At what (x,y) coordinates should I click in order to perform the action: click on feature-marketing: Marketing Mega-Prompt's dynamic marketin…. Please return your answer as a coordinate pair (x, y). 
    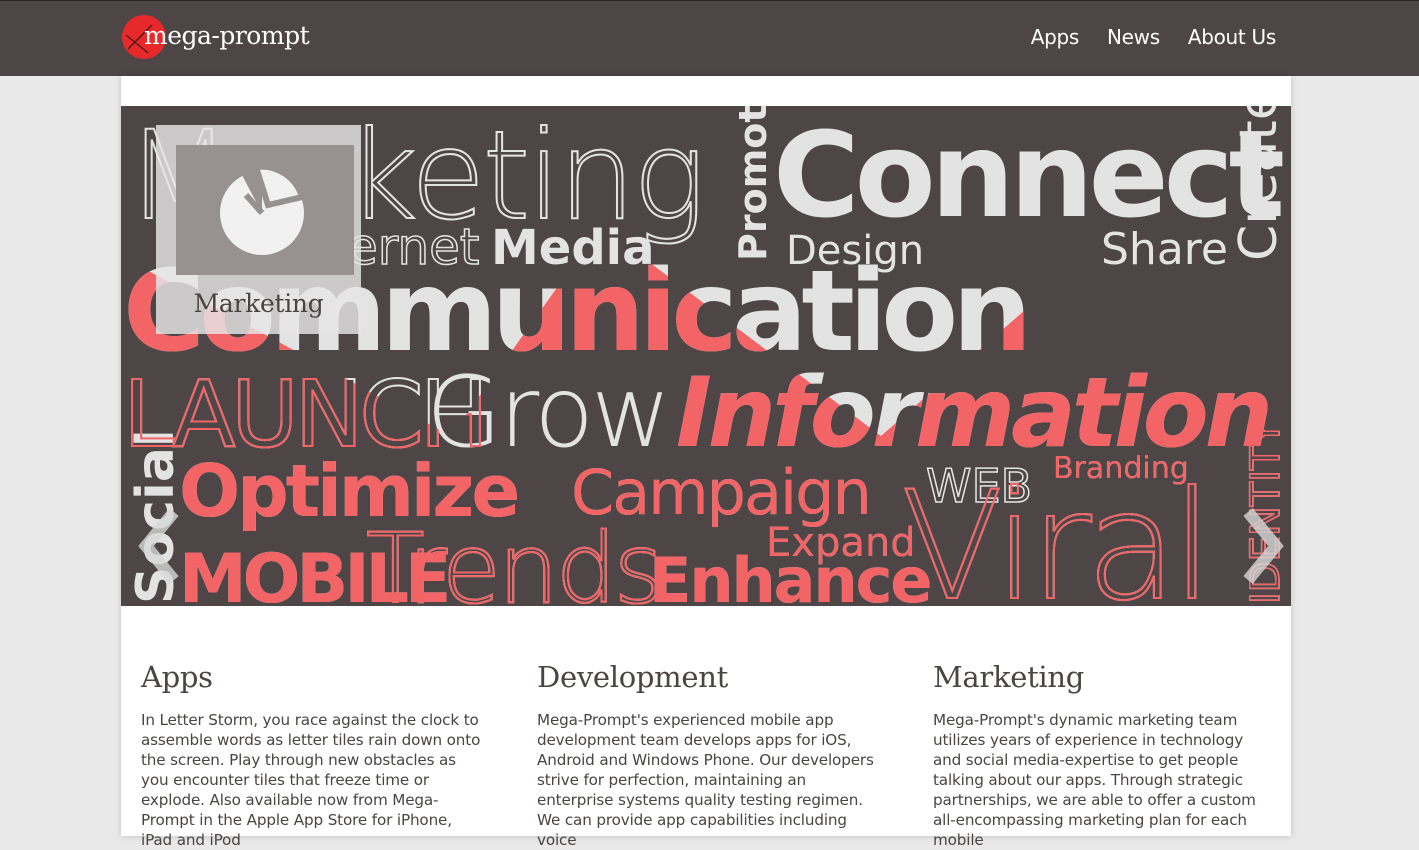
    Looking at the image, I should click on (1103, 755).